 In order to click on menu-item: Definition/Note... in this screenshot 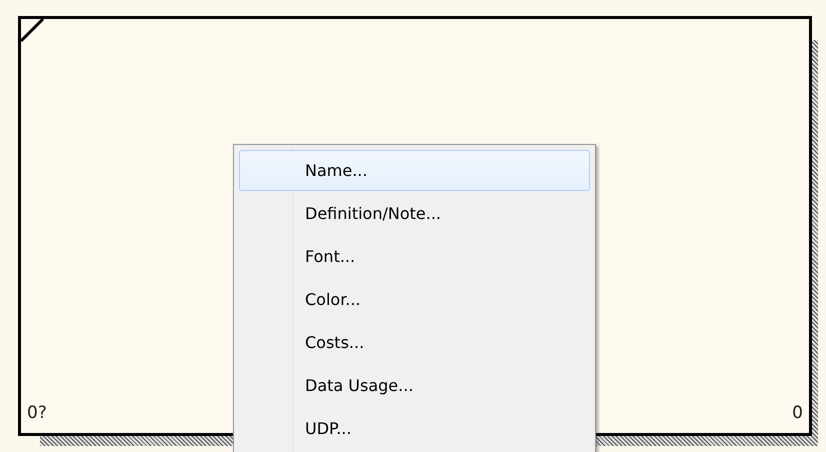, I will do `click(414, 213)`.